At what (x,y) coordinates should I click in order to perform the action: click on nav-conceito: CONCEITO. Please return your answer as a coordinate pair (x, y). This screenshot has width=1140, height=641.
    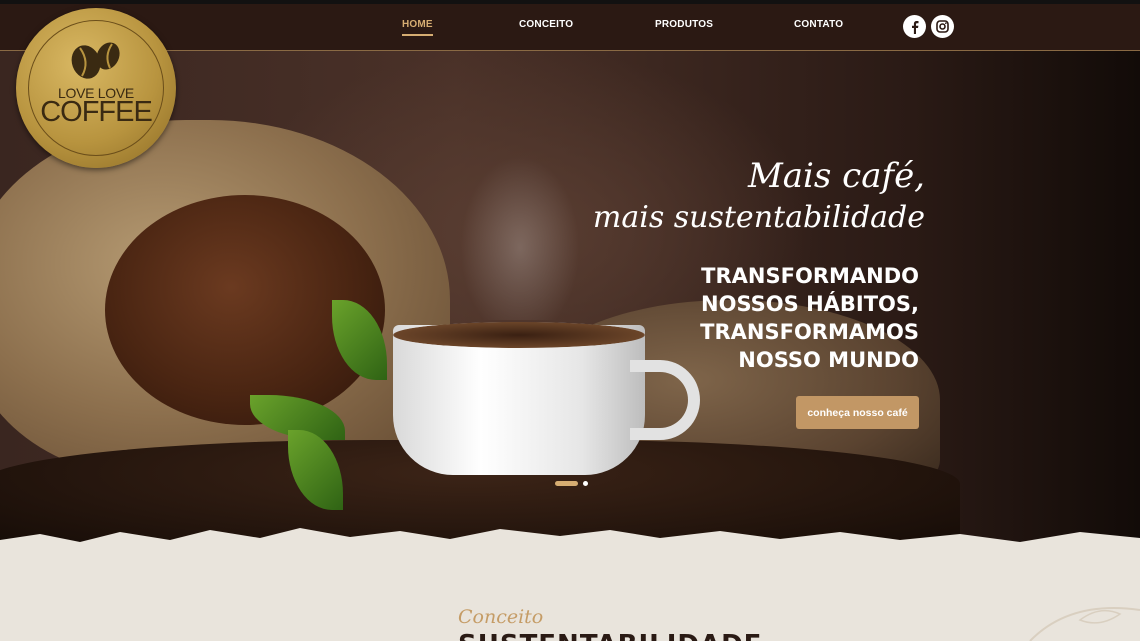
    Looking at the image, I should click on (546, 24).